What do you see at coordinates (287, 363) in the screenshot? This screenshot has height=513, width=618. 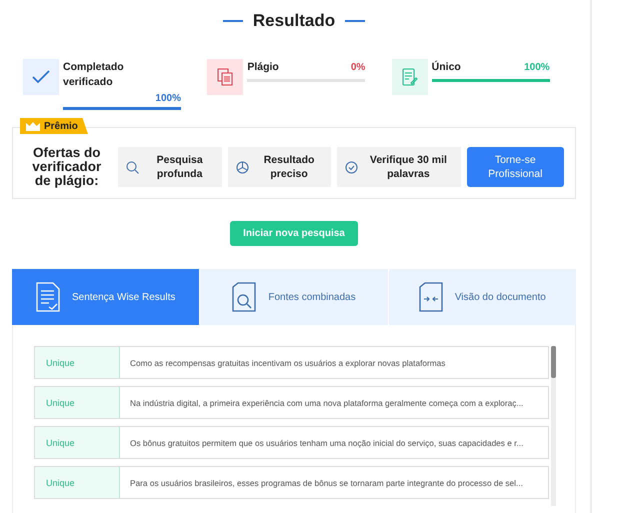 I see `sentence-cell-text: Como as recompensas gratuitas incentivam os usuários a explorar novas plataformas` at bounding box center [287, 363].